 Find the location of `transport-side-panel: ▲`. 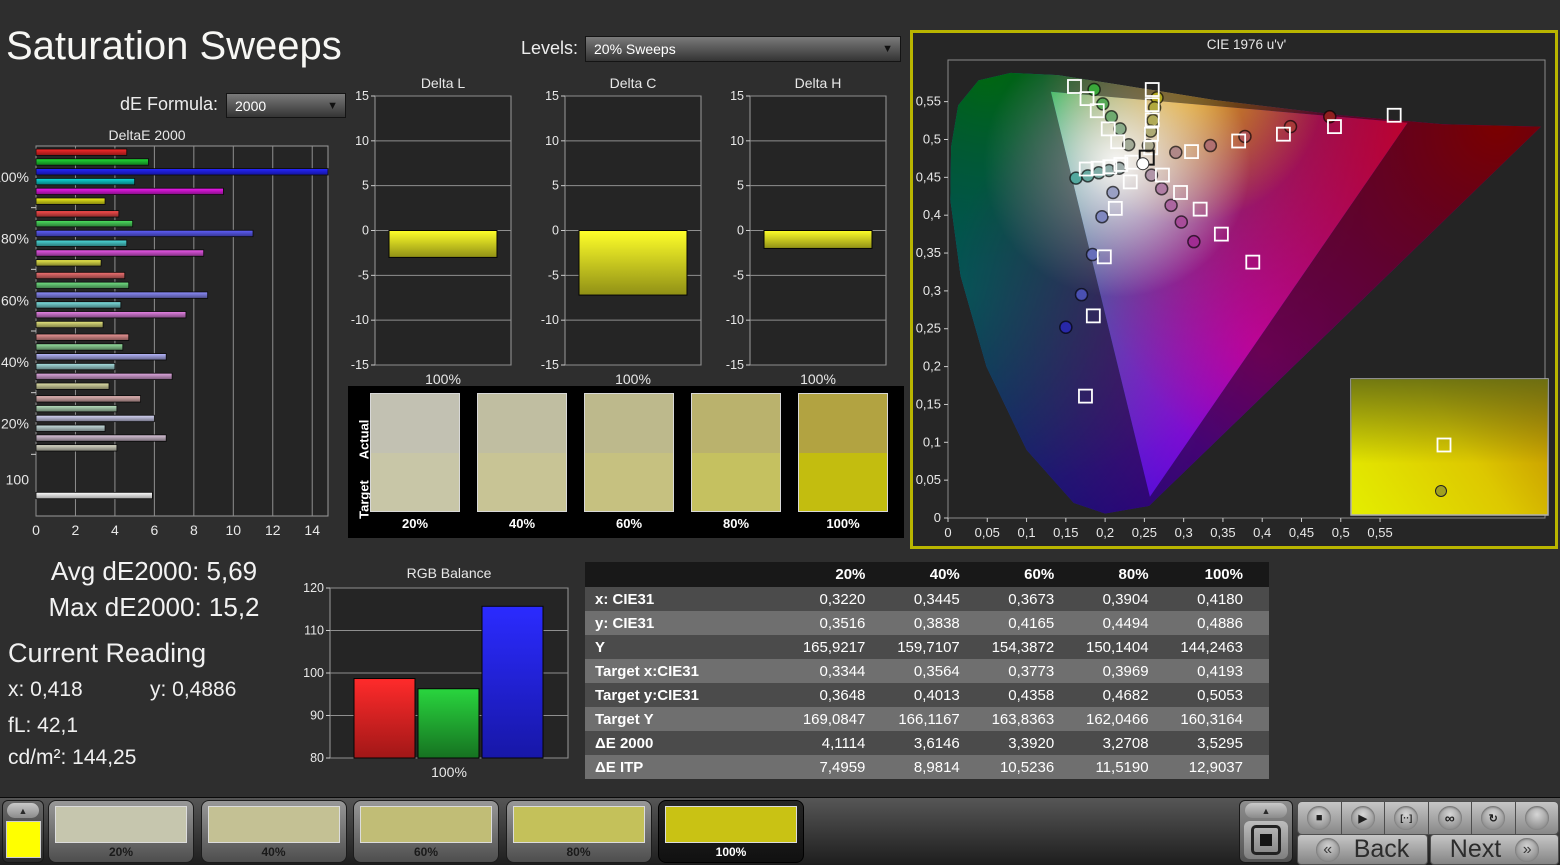

transport-side-panel: ▲ is located at coordinates (1266, 831).